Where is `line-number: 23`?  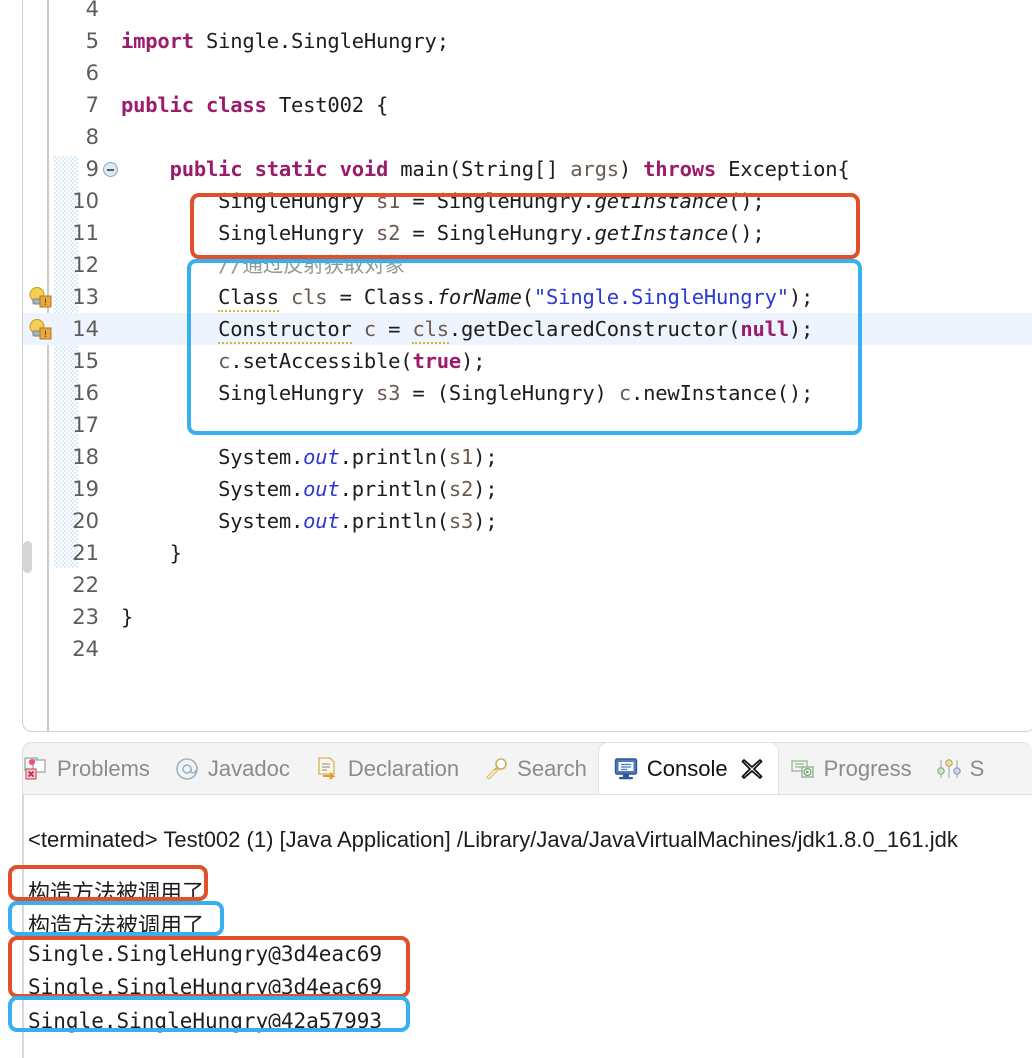 line-number: 23 is located at coordinates (85, 617).